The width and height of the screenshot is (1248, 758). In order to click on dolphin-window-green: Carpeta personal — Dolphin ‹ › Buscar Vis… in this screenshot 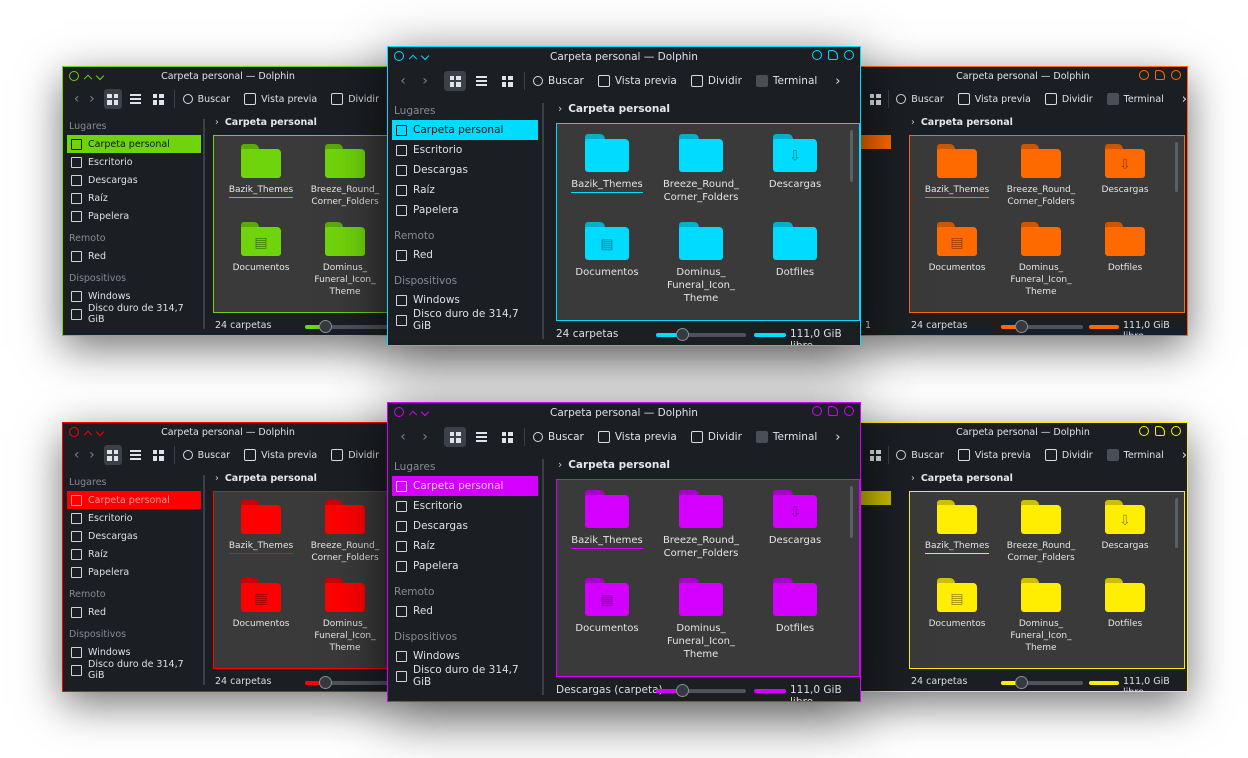, I will do `click(228, 201)`.